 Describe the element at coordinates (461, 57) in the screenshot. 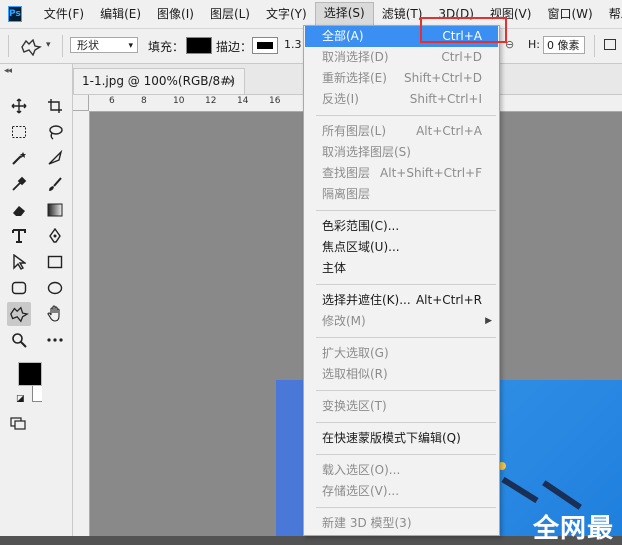

I see `menu-item-shortcut: Ctrl+D` at that location.